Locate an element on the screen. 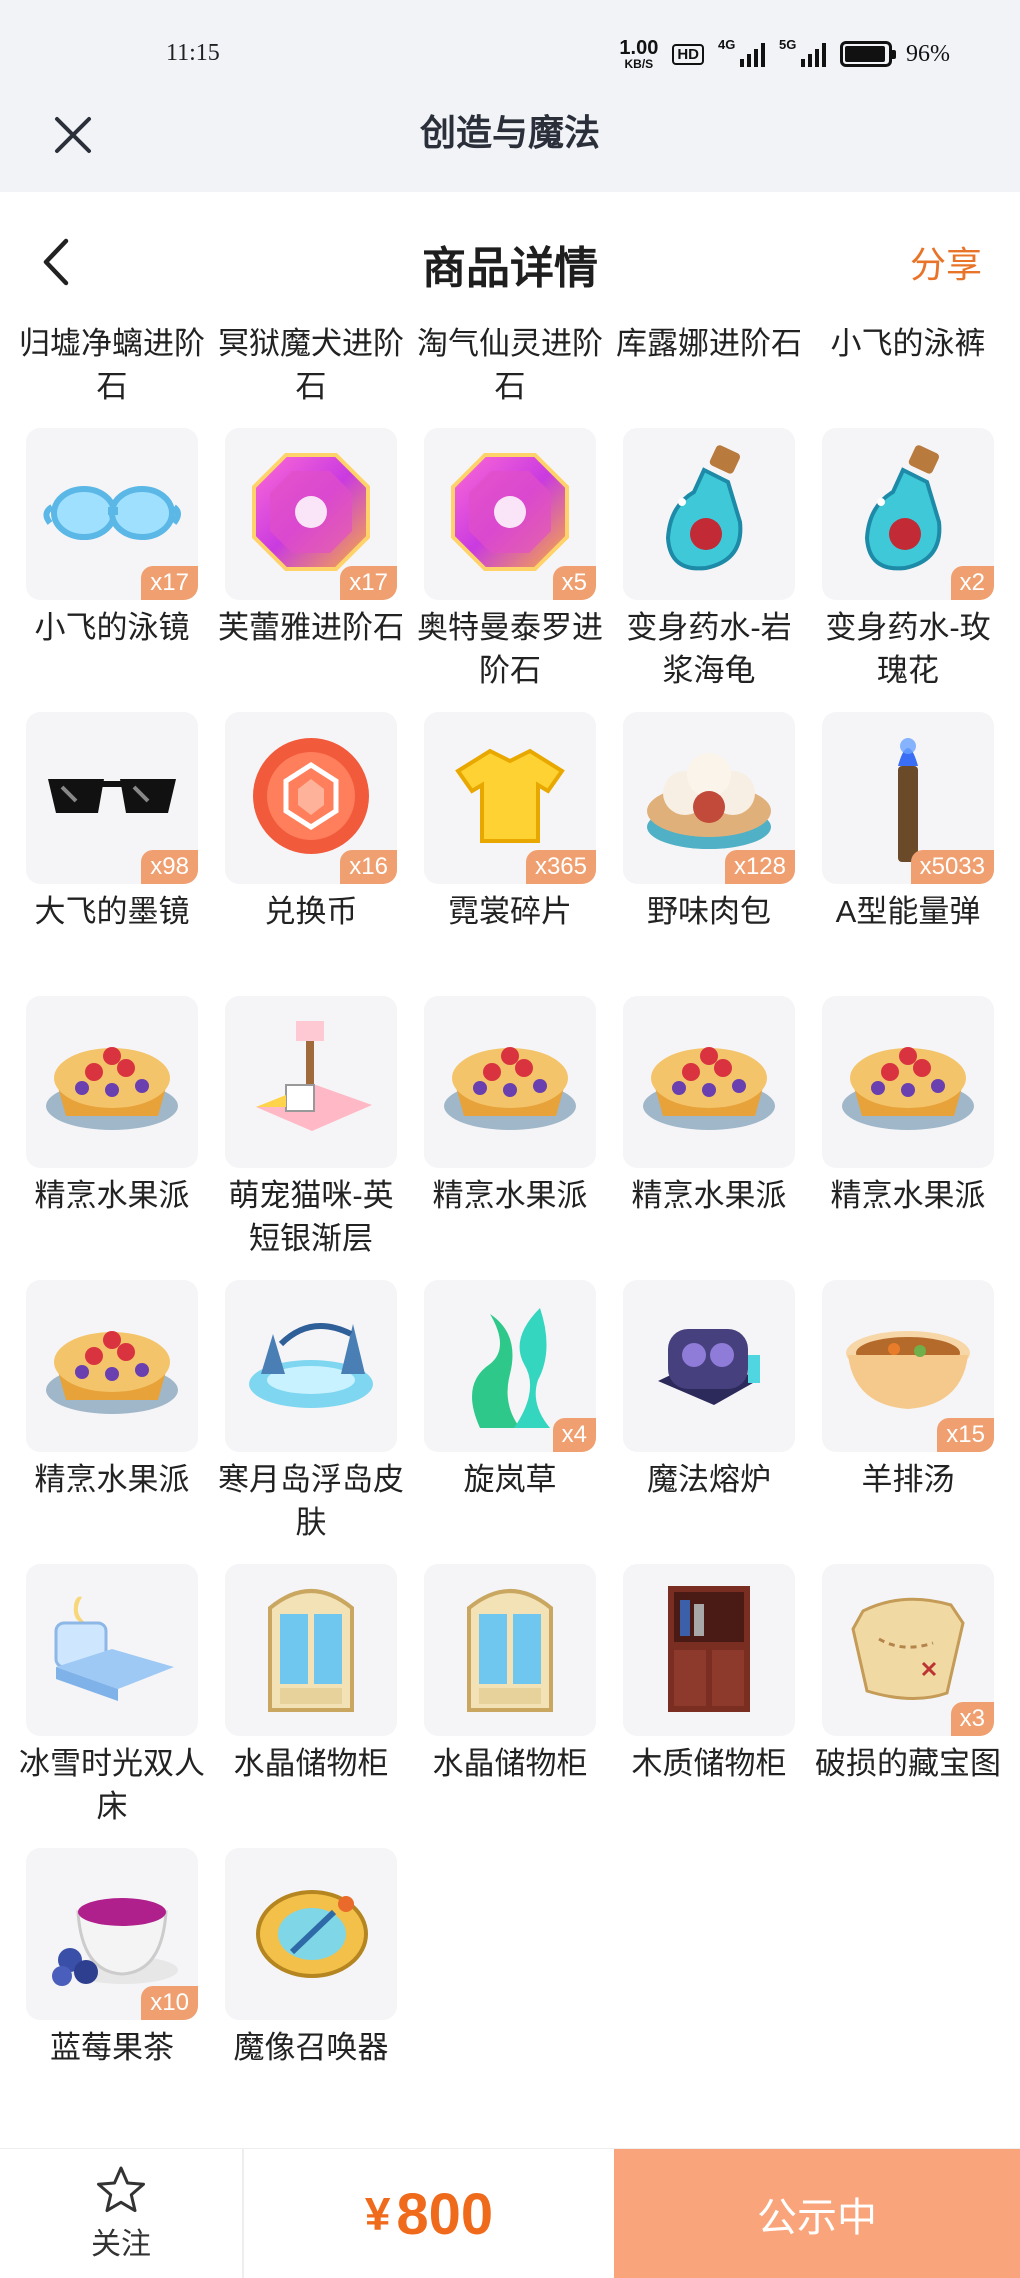 This screenshot has height=2278, width=1020. item-card: x5 奥特曼泰罗进阶石 is located at coordinates (510, 570).